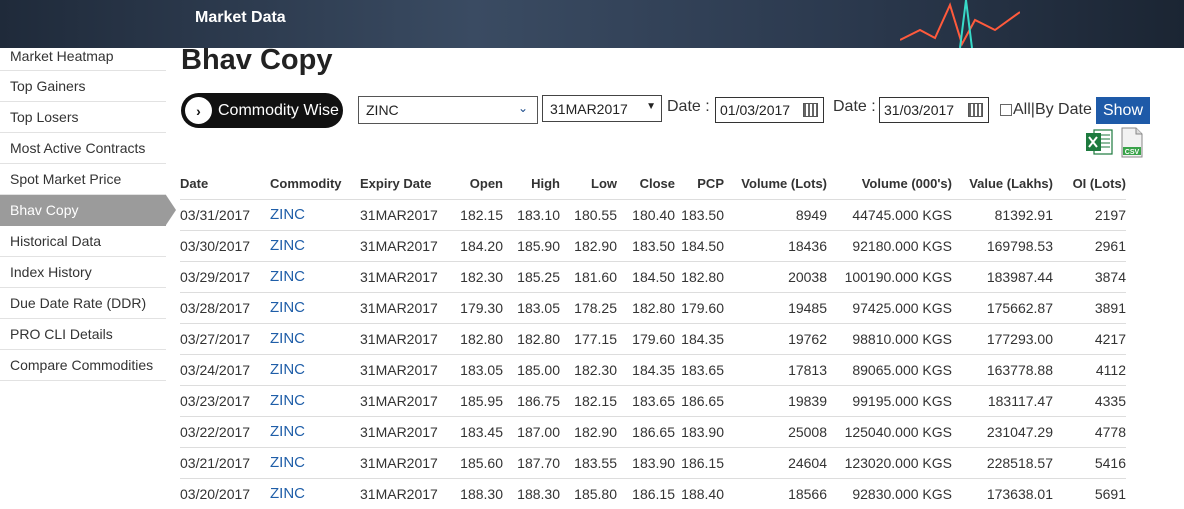 Image resolution: width=1184 pixels, height=509 pixels. Describe the element at coordinates (1089, 431) in the screenshot. I see `cell-oi-lots: 4778` at that location.